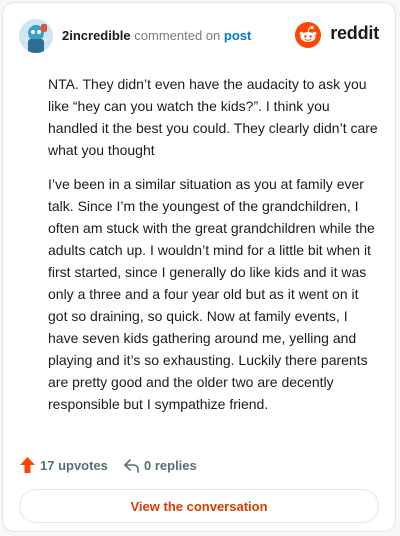 This screenshot has width=400, height=536. What do you see at coordinates (237, 35) in the screenshot?
I see `post-link: post` at bounding box center [237, 35].